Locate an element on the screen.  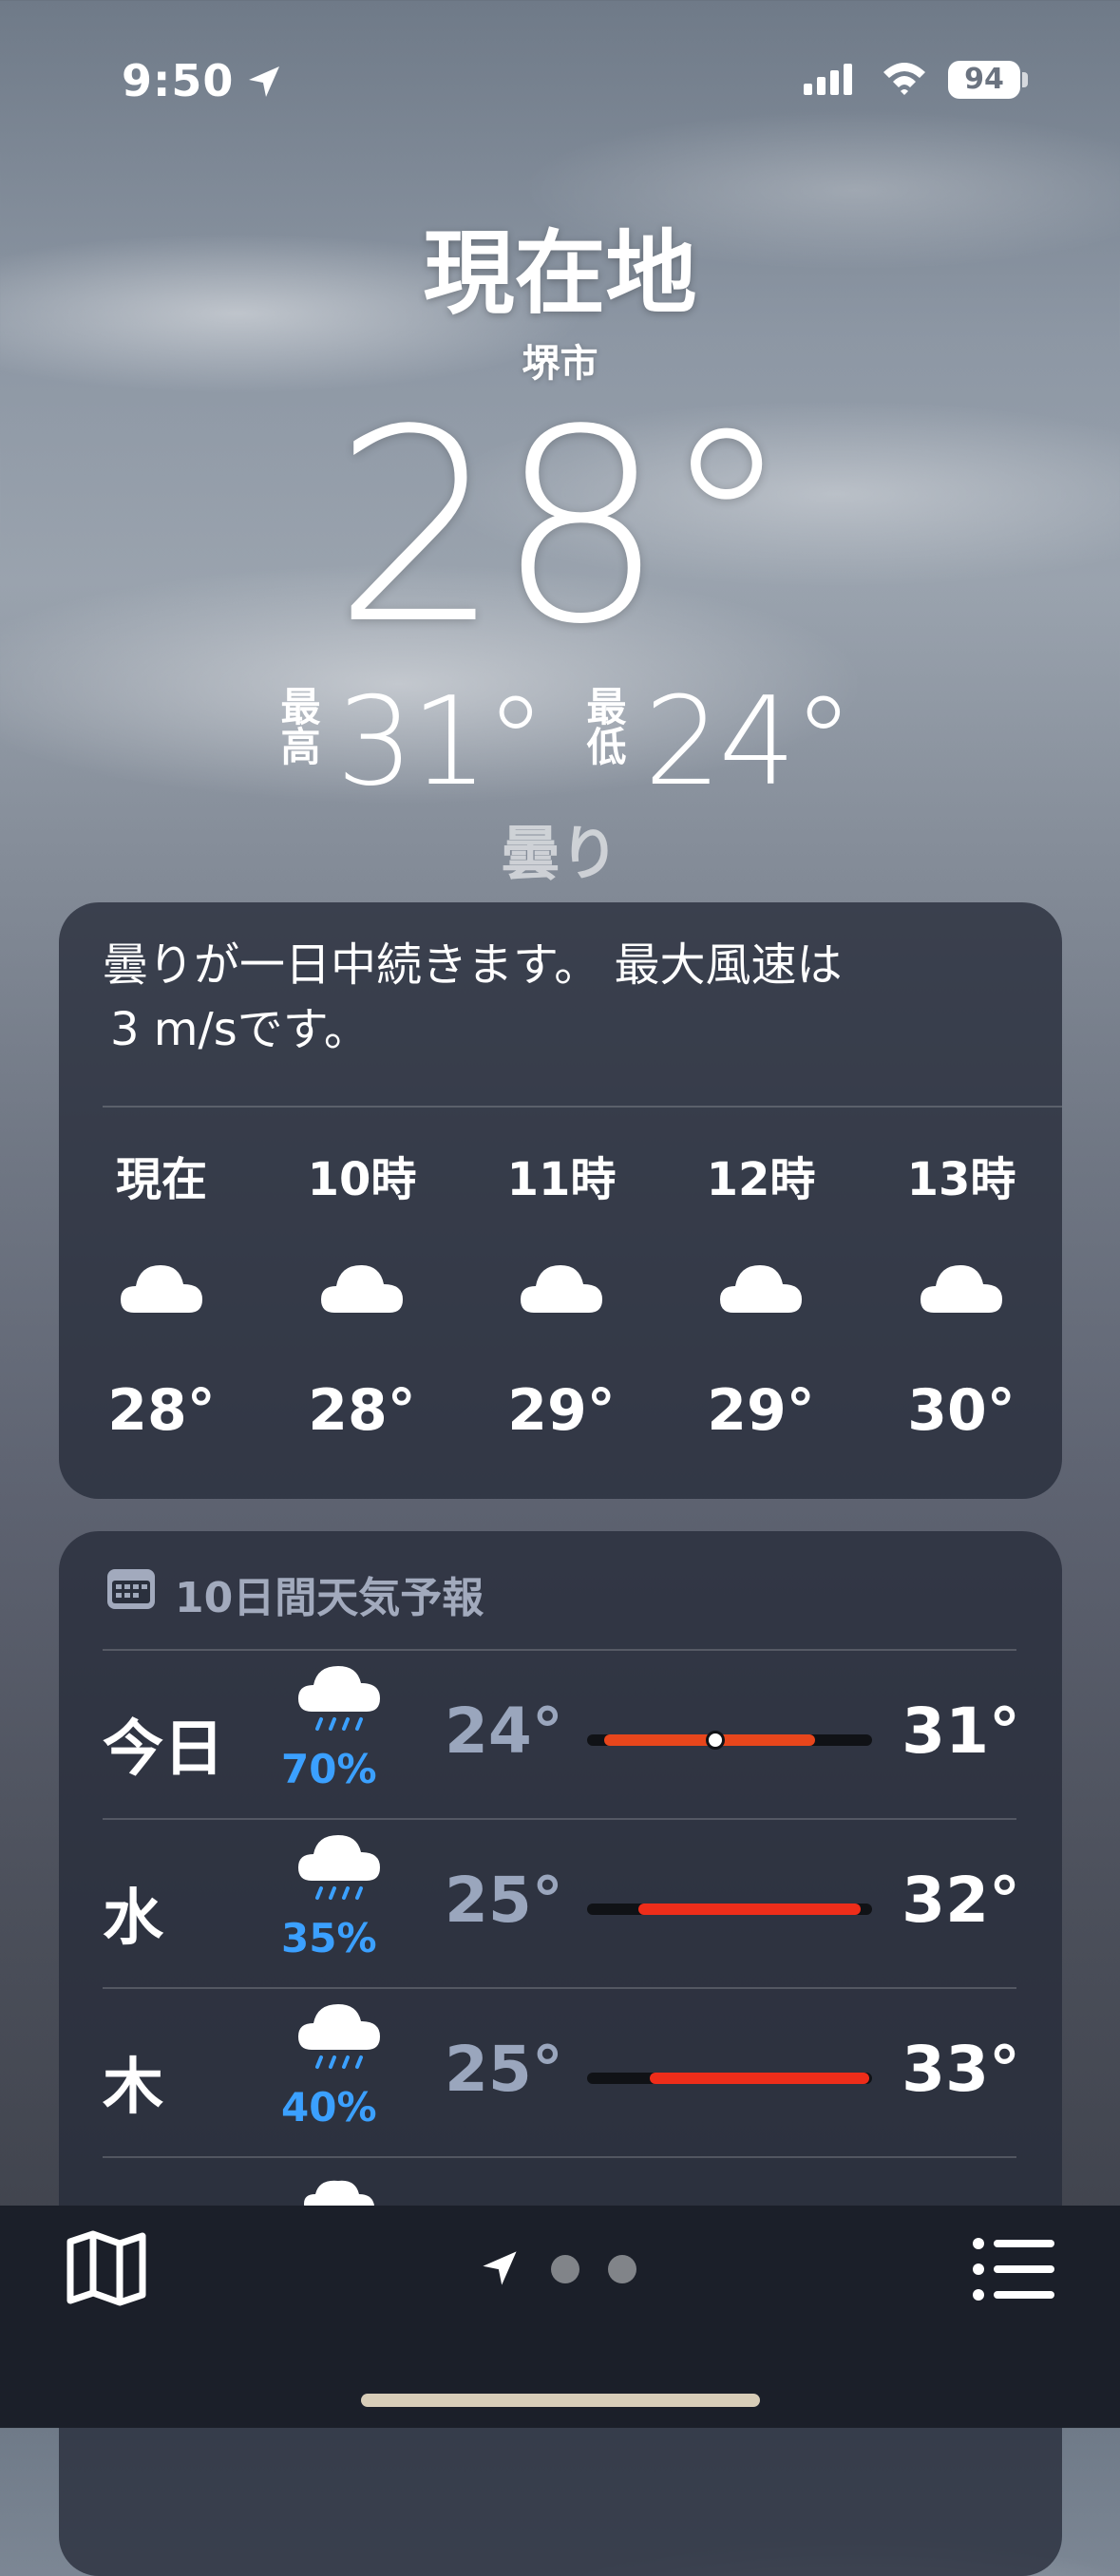
condition-text: 曇り is located at coordinates (560, 853).